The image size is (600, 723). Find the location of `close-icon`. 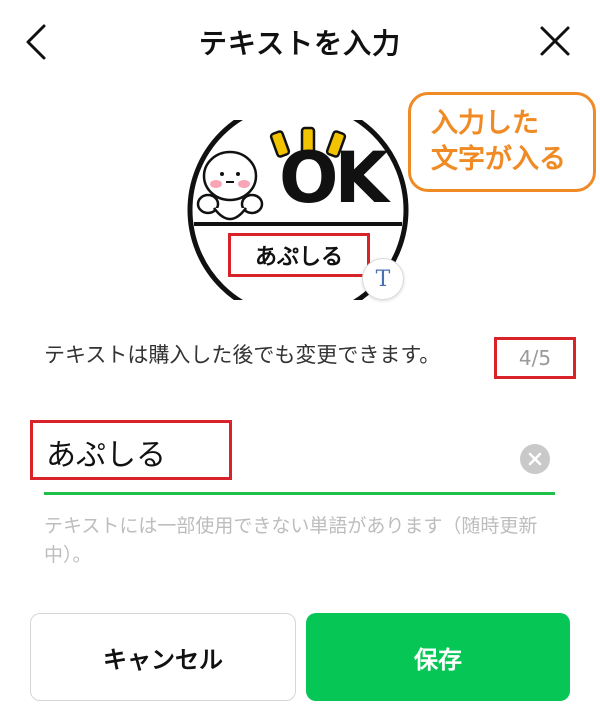

close-icon is located at coordinates (555, 41).